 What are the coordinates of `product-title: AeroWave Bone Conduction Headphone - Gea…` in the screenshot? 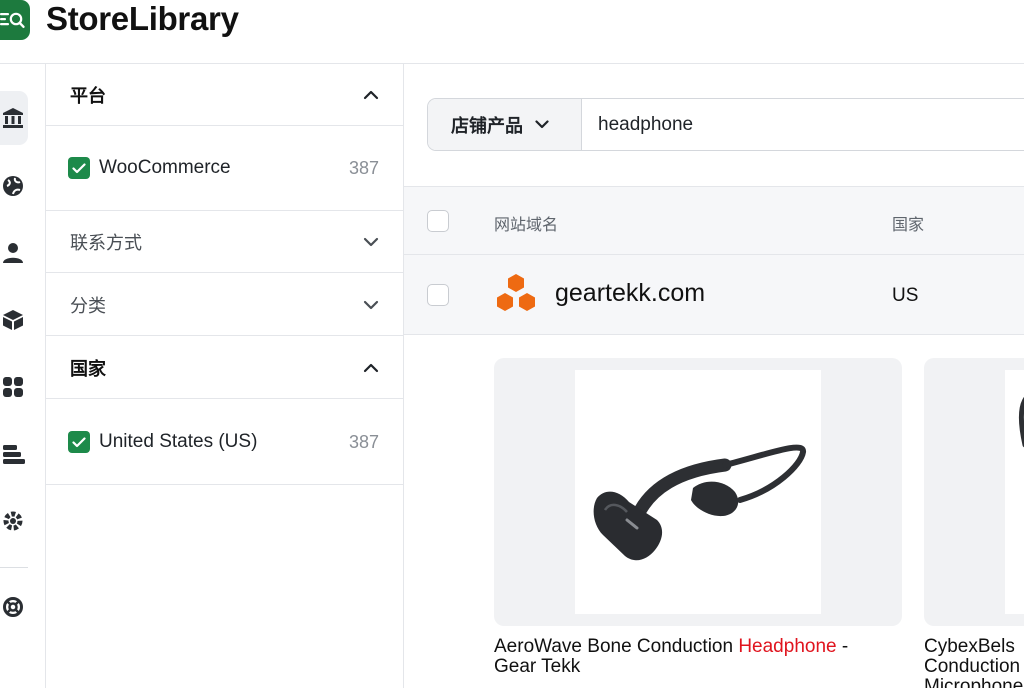 It's located at (694, 657).